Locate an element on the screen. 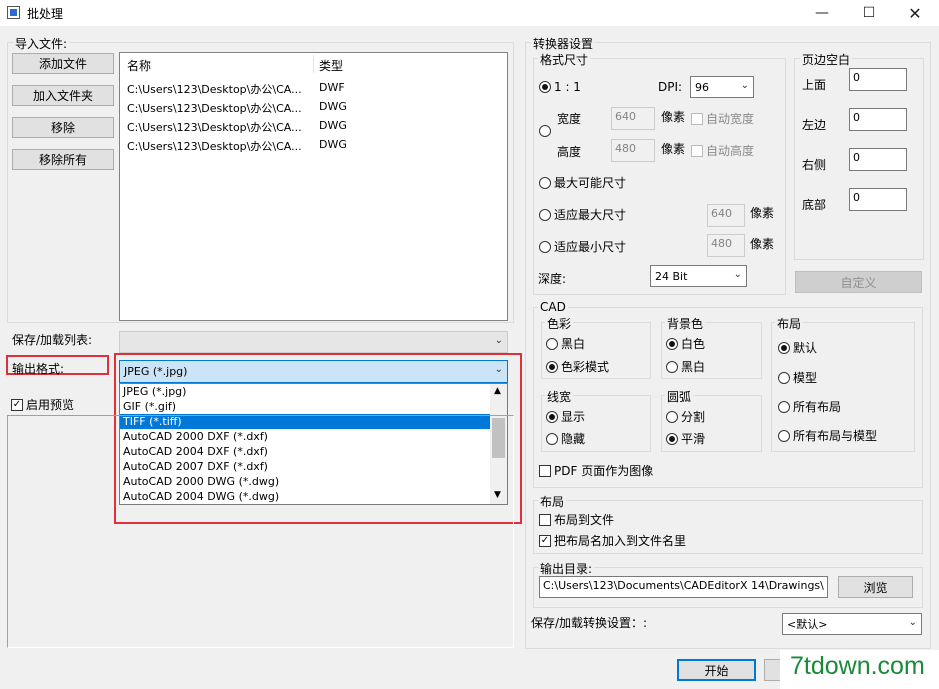 The width and height of the screenshot is (939, 689). margin-bottom-input: 0 is located at coordinates (878, 199).